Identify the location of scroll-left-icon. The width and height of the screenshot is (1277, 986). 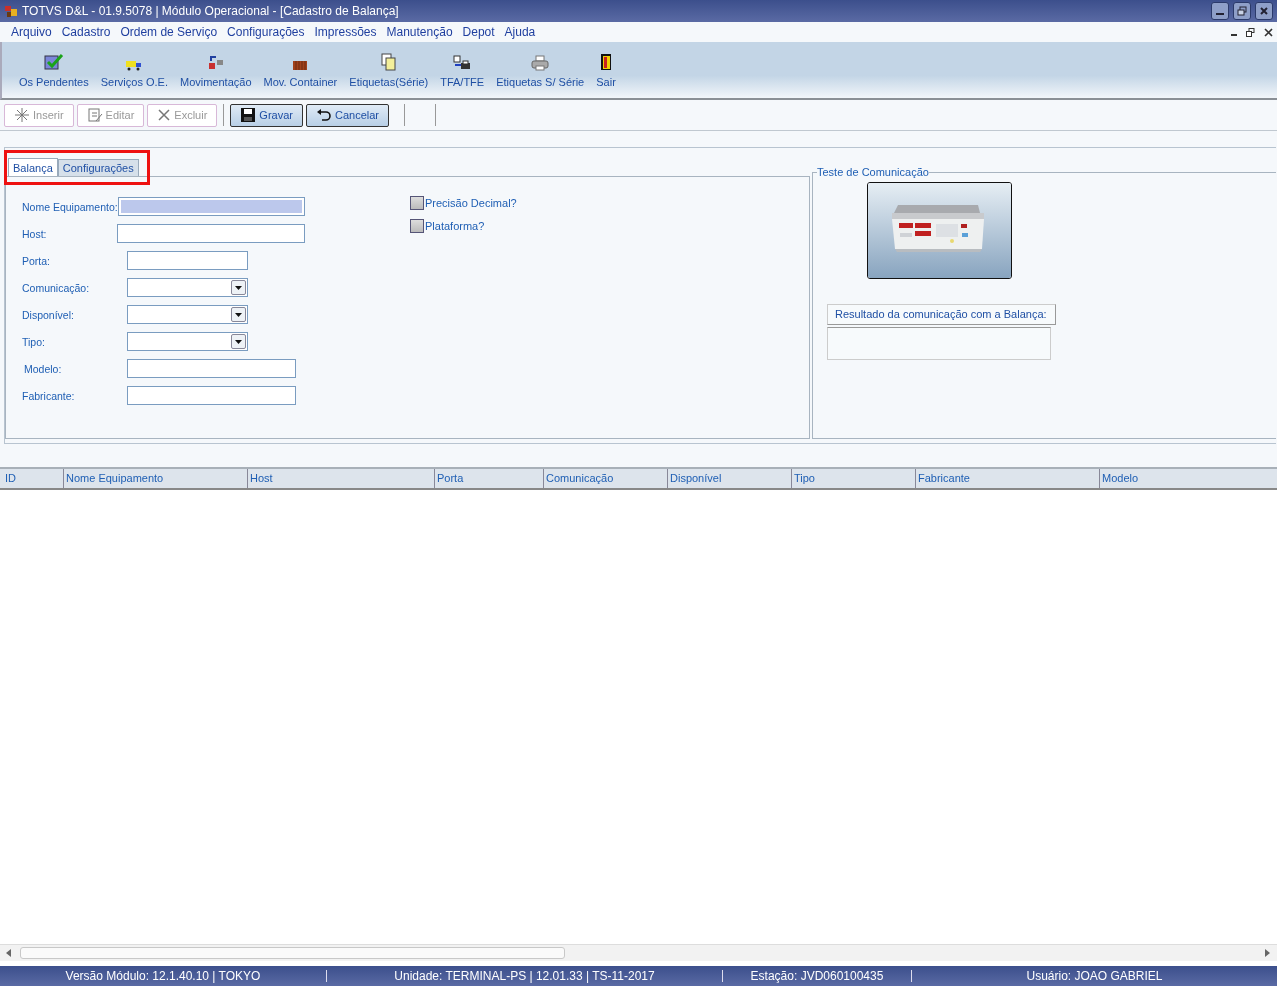
(9, 953).